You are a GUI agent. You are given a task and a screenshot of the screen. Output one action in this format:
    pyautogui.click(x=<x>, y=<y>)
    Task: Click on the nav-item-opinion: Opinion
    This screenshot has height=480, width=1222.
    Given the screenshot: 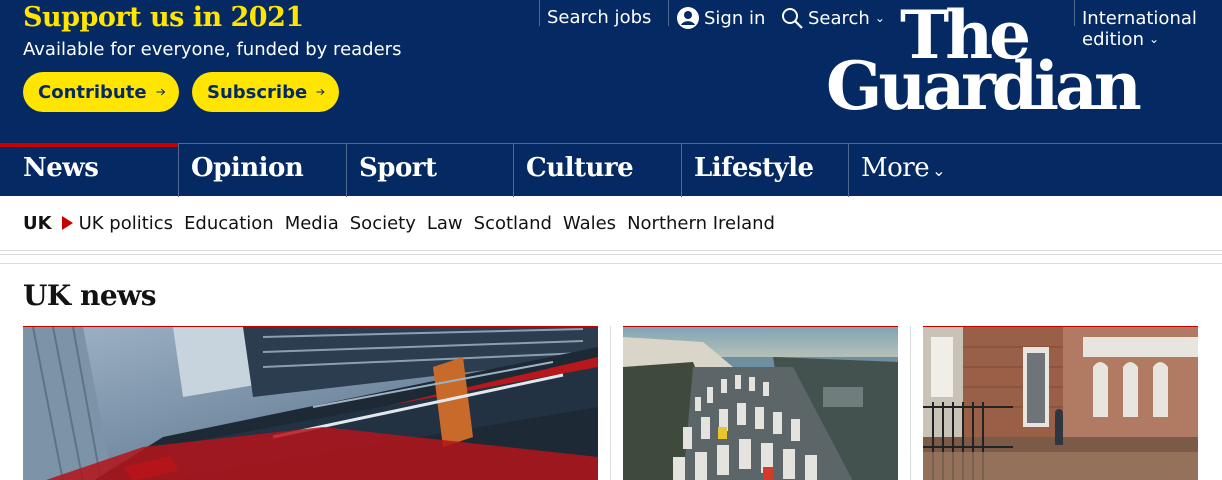 What is the action you would take?
    pyautogui.click(x=263, y=170)
    